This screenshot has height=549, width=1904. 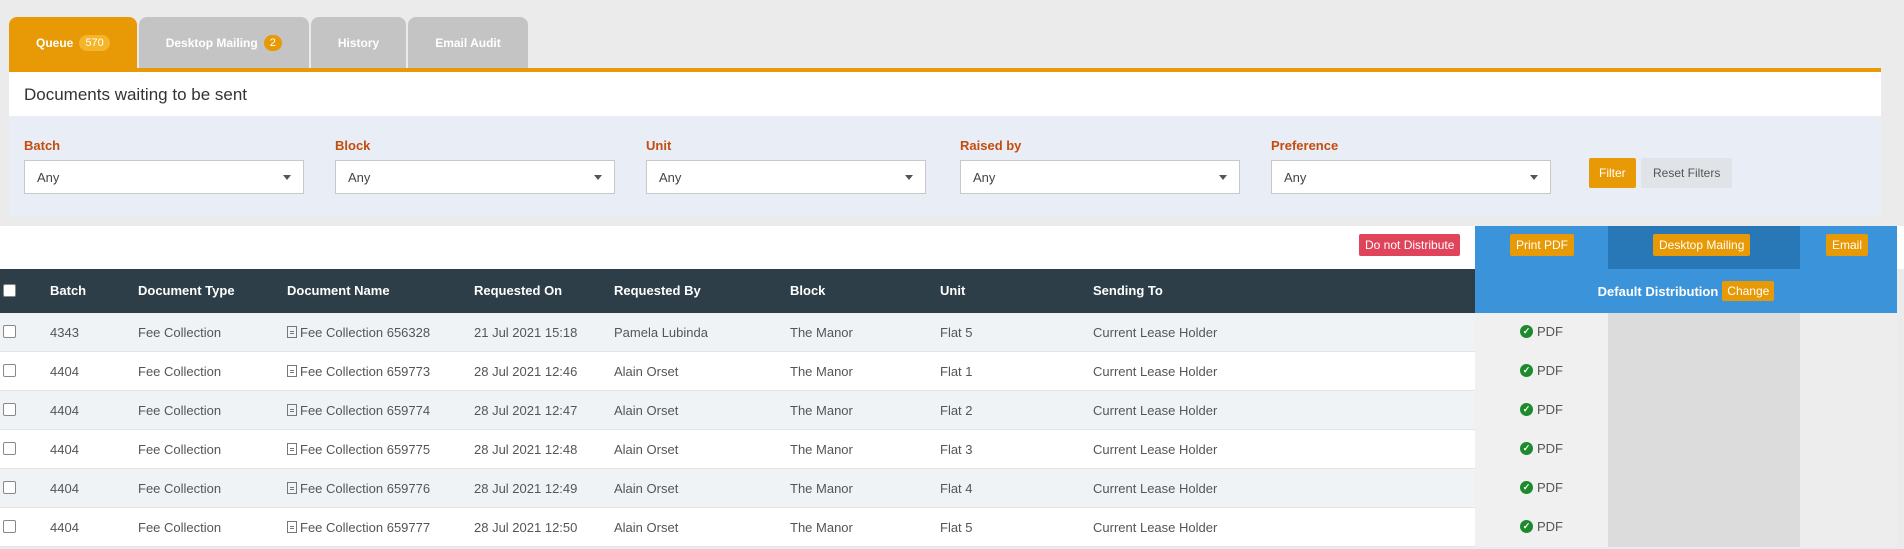 I want to click on document-name-link: Fee Collection 659774, so click(x=365, y=410).